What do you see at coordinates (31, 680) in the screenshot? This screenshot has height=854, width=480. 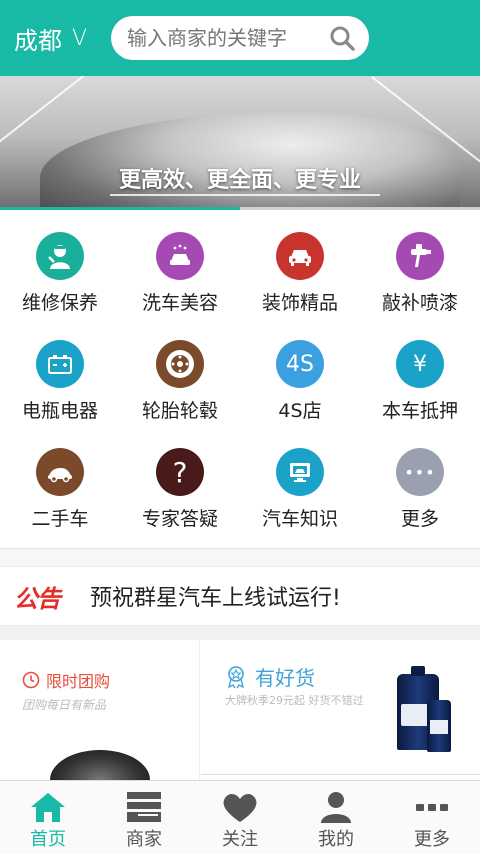 I see `clock-icon` at bounding box center [31, 680].